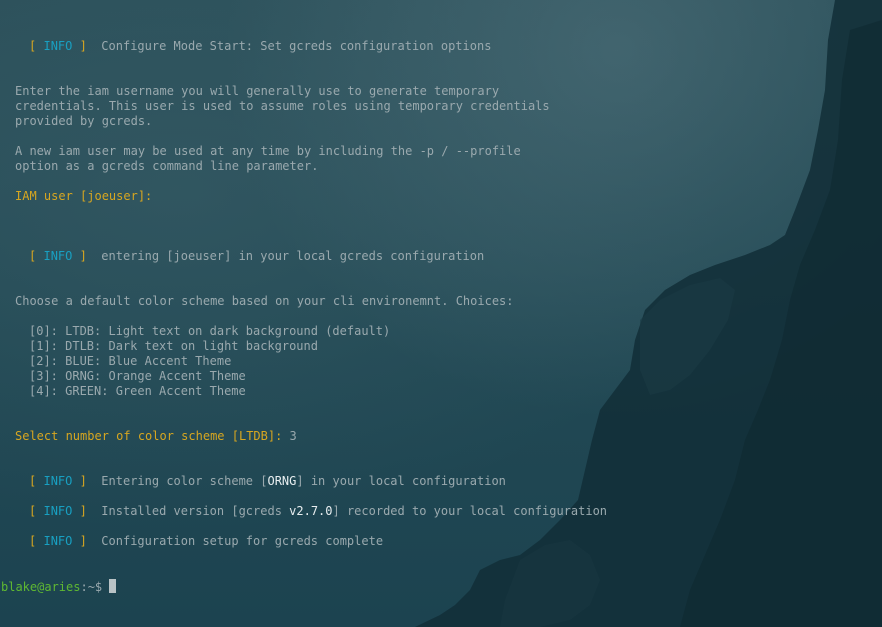 This screenshot has width=882, height=627. I want to click on info-color-value: ORNG, so click(282, 481).